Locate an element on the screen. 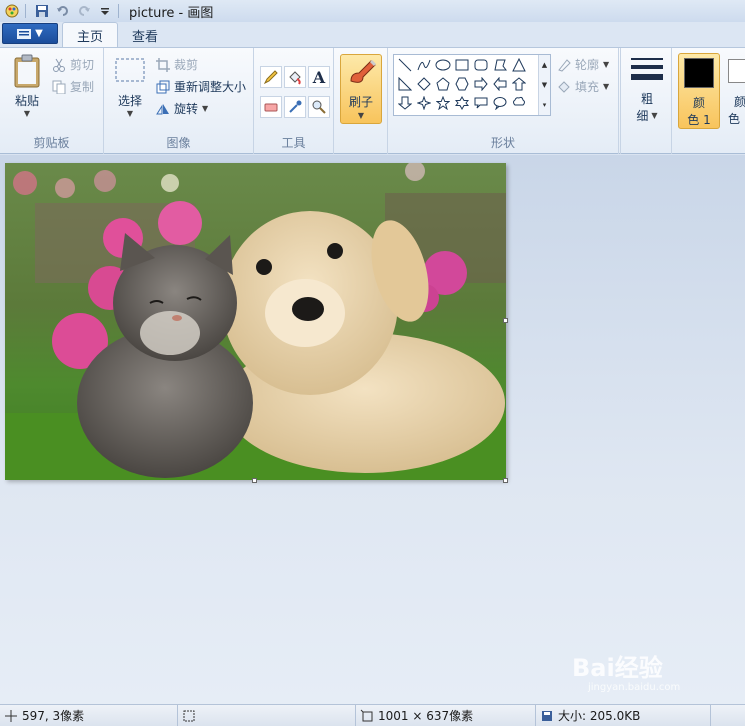 The width and height of the screenshot is (745, 726). paste-label: 粘贴 is located at coordinates (26, 101).